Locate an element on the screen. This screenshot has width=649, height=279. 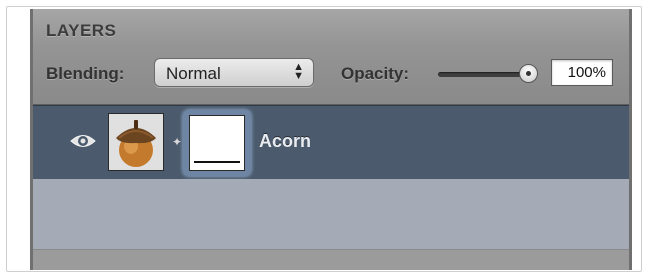
opacity-input: 100% is located at coordinates (582, 72).